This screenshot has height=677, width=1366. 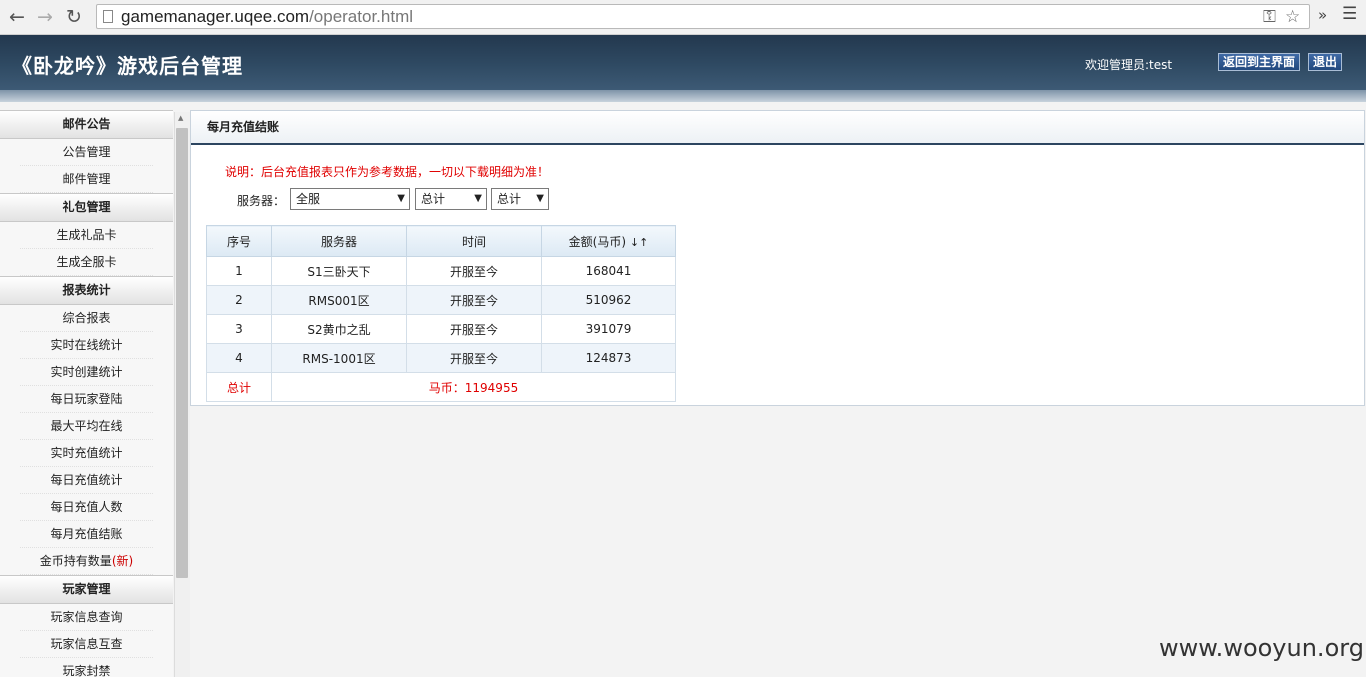 What do you see at coordinates (180, 118) in the screenshot?
I see `scroll-up-arrow-icon: ▲` at bounding box center [180, 118].